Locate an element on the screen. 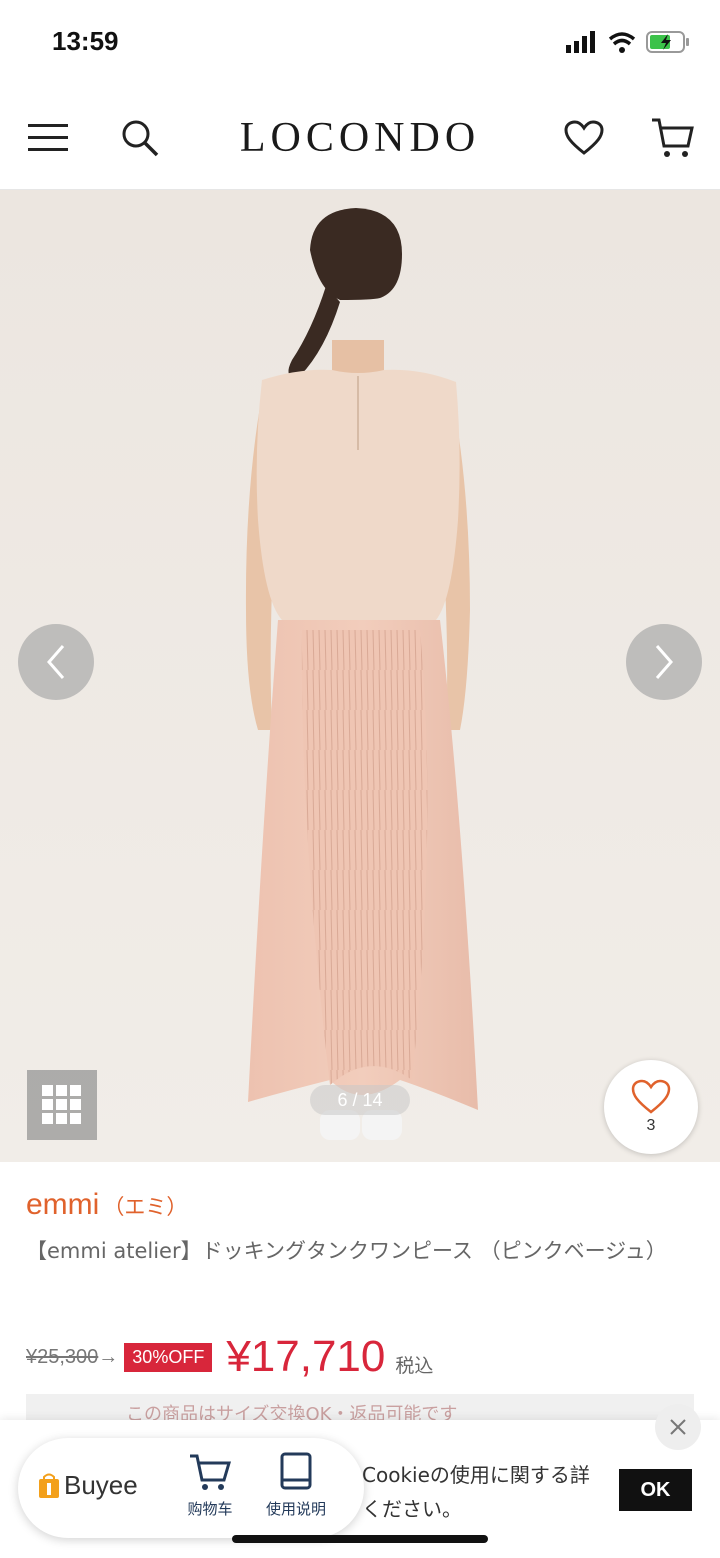  status-time: 13:59 is located at coordinates (85, 41).